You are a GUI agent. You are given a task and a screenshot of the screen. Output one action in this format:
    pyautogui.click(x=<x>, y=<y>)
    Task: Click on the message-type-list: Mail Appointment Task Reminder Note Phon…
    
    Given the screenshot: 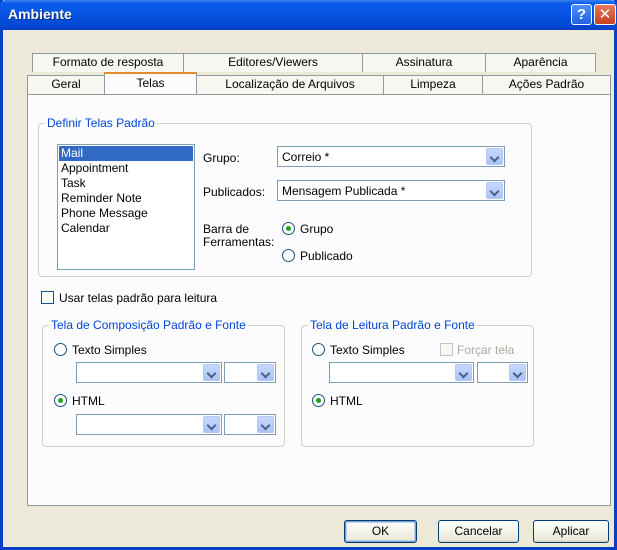 What is the action you would take?
    pyautogui.click(x=126, y=207)
    